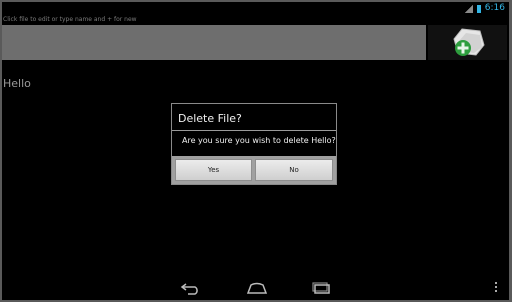 This screenshot has width=512, height=302. I want to click on home-icon, so click(257, 288).